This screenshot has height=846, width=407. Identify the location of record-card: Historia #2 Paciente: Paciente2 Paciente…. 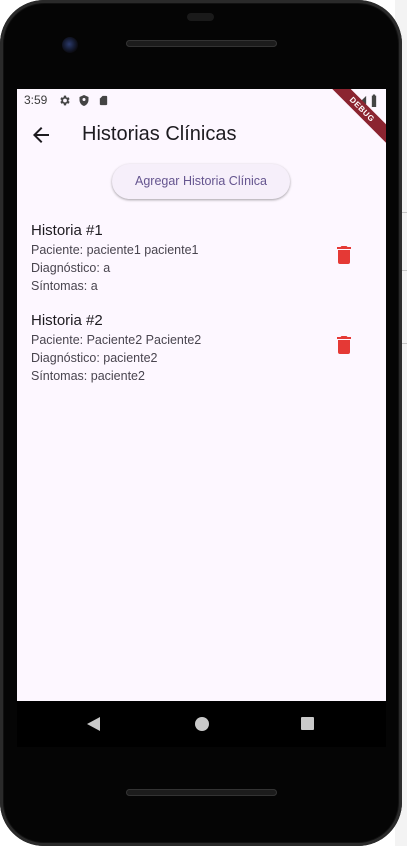
(201, 352).